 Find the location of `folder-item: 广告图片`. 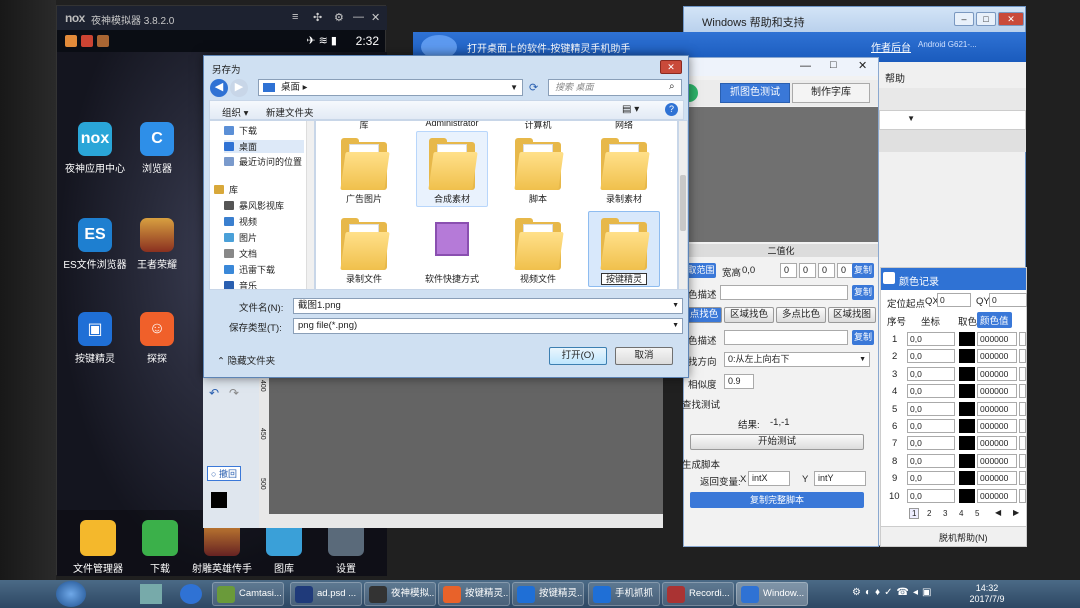

folder-item: 广告图片 is located at coordinates (364, 169).